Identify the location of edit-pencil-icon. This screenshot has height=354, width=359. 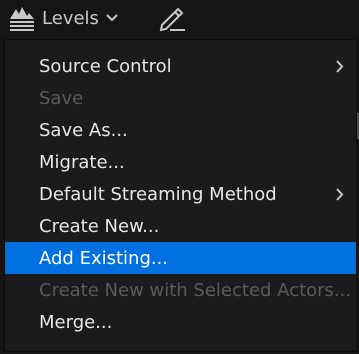
(172, 18).